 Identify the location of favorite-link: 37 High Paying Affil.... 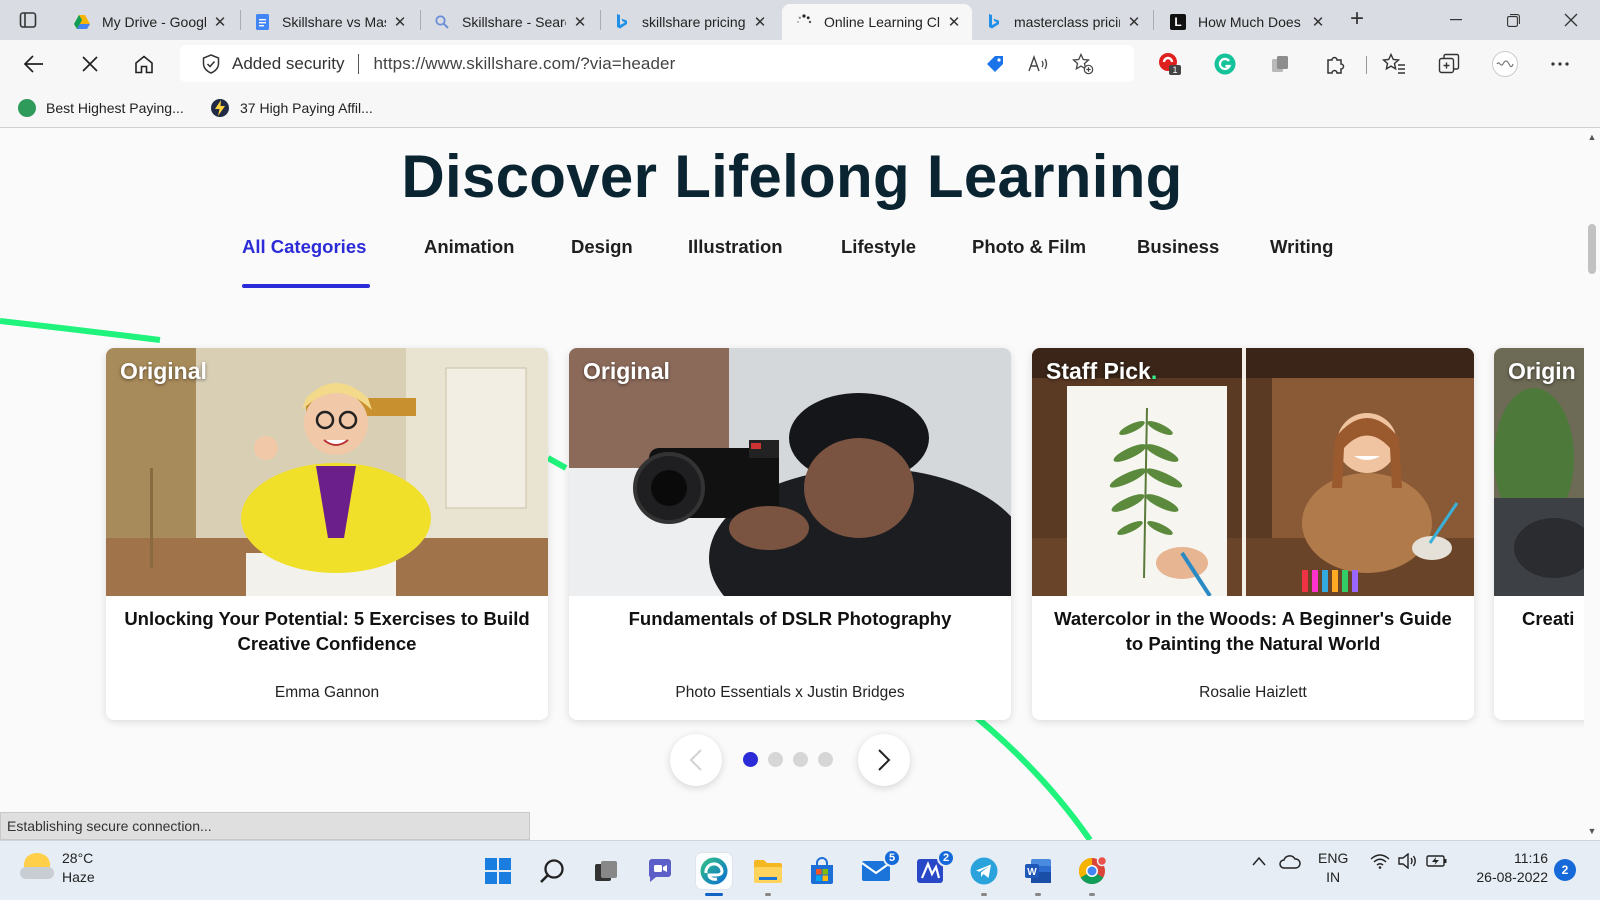
(291, 108).